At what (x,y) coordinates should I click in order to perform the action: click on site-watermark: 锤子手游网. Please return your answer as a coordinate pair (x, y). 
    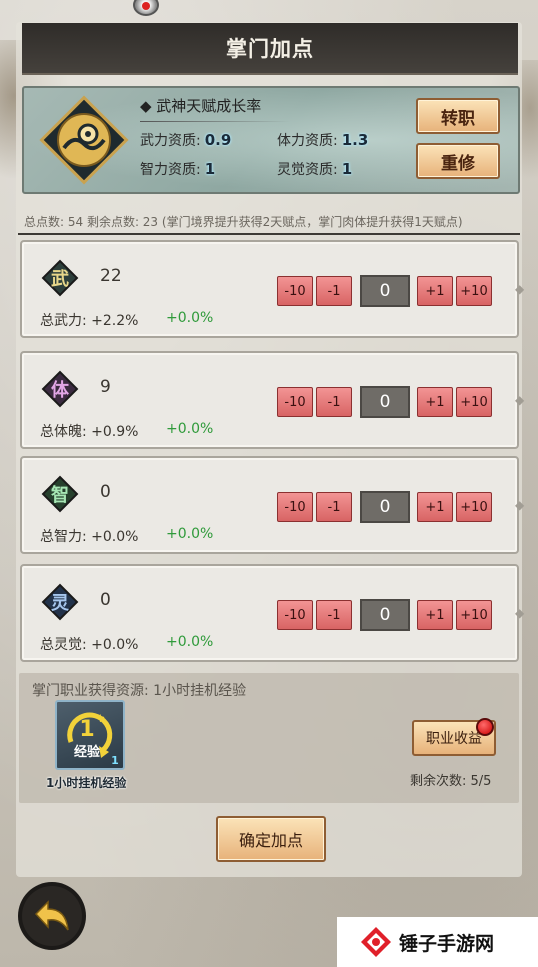
    Looking at the image, I should click on (437, 942).